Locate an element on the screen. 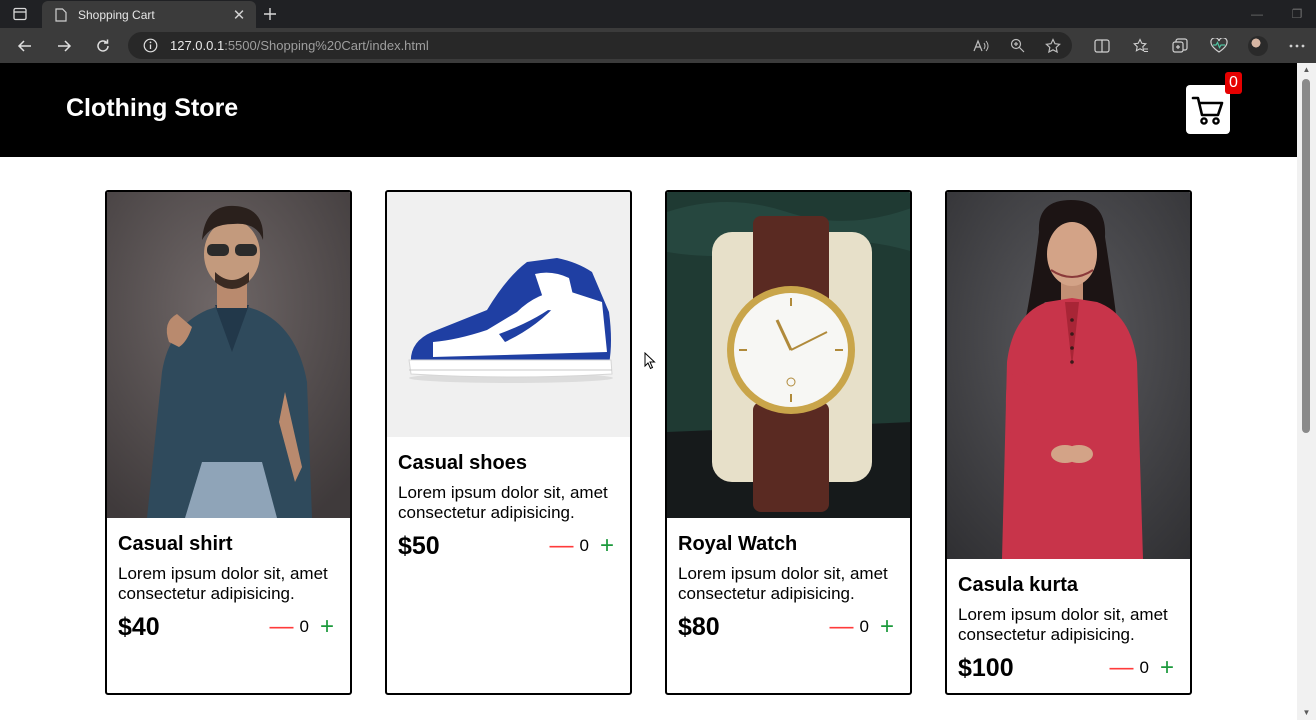  collections-icon is located at coordinates (1179, 46).